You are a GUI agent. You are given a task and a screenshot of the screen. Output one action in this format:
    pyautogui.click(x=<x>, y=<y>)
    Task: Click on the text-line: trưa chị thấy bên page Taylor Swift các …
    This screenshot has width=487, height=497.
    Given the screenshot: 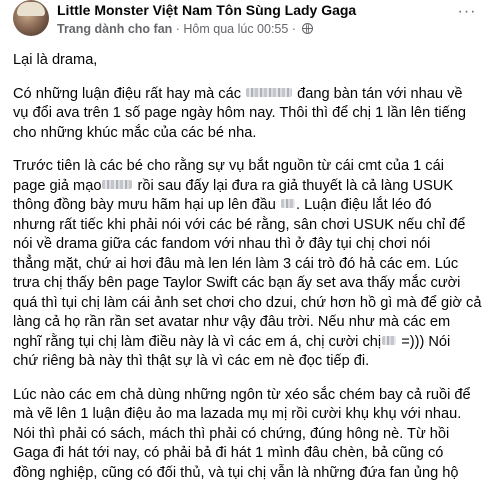 What is the action you would take?
    pyautogui.click(x=237, y=283)
    